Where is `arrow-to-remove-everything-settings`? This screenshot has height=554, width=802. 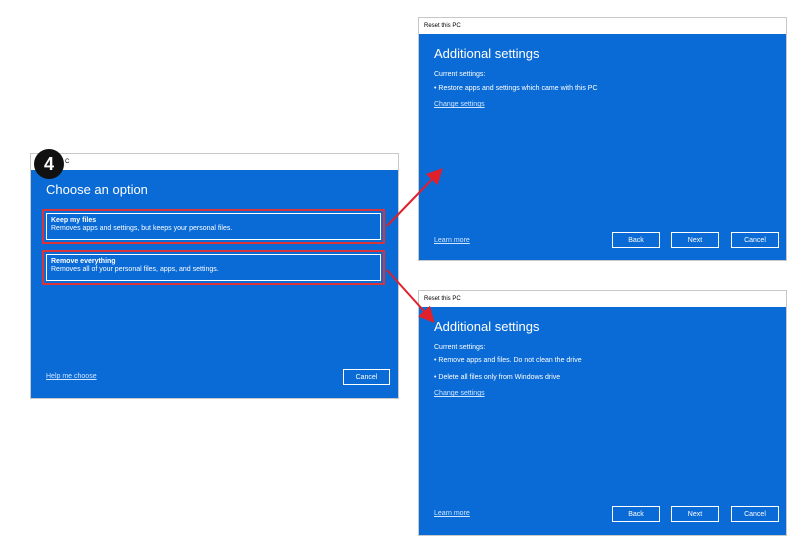 arrow-to-remove-everything-settings is located at coordinates (410, 296).